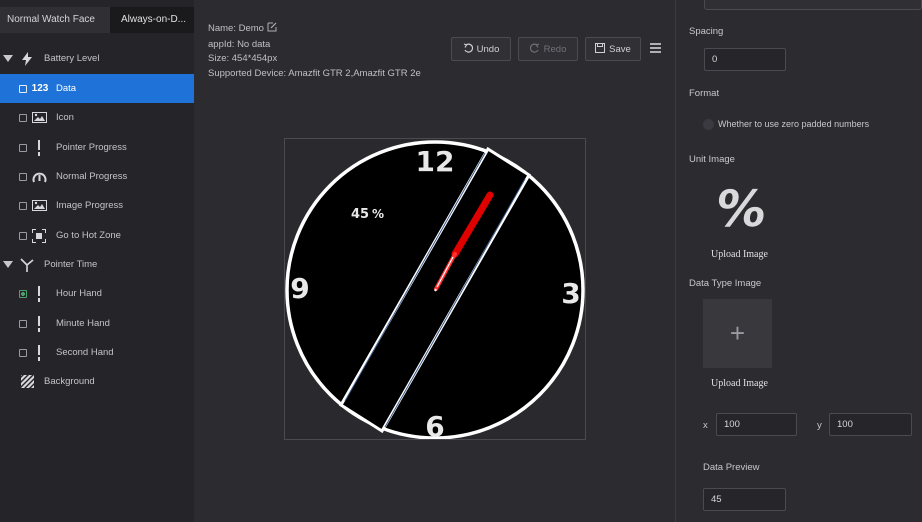 The height and width of the screenshot is (522, 922). I want to click on save-icon, so click(600, 49).